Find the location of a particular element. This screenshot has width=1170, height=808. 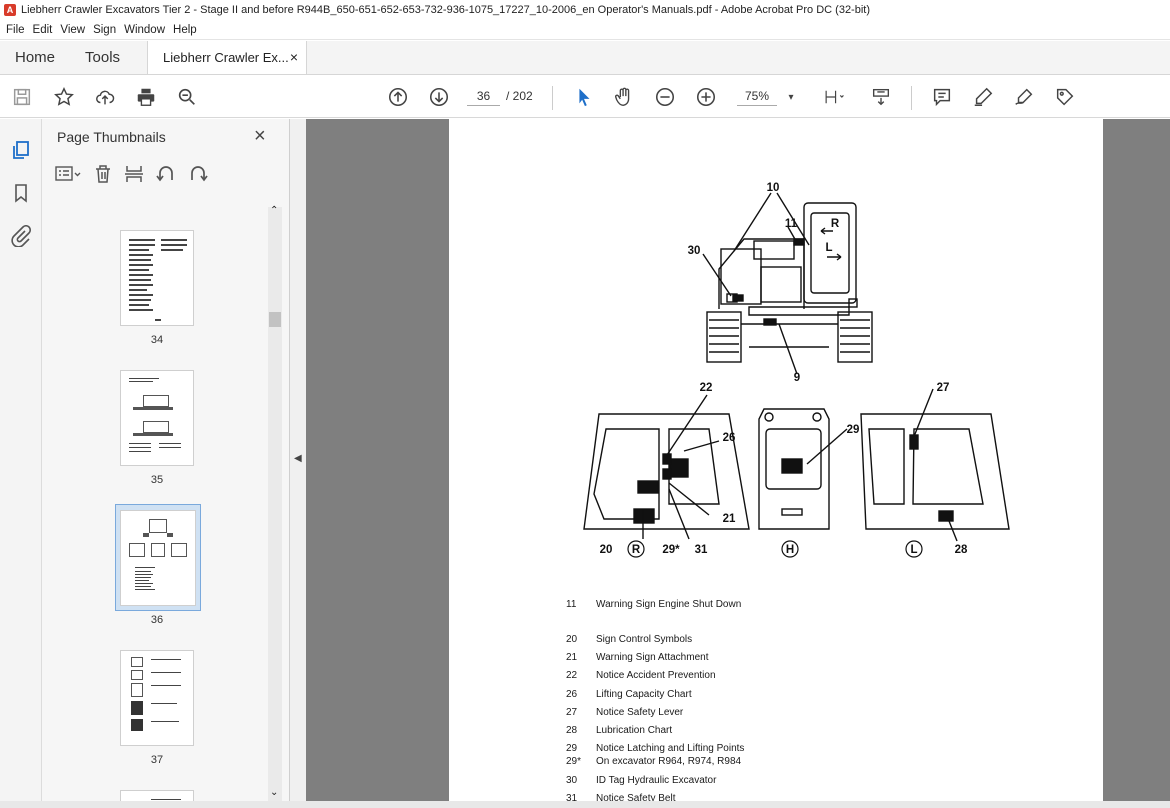

legend-row: 30 ID Tag Hydraulic Excavator is located at coordinates (641, 780).